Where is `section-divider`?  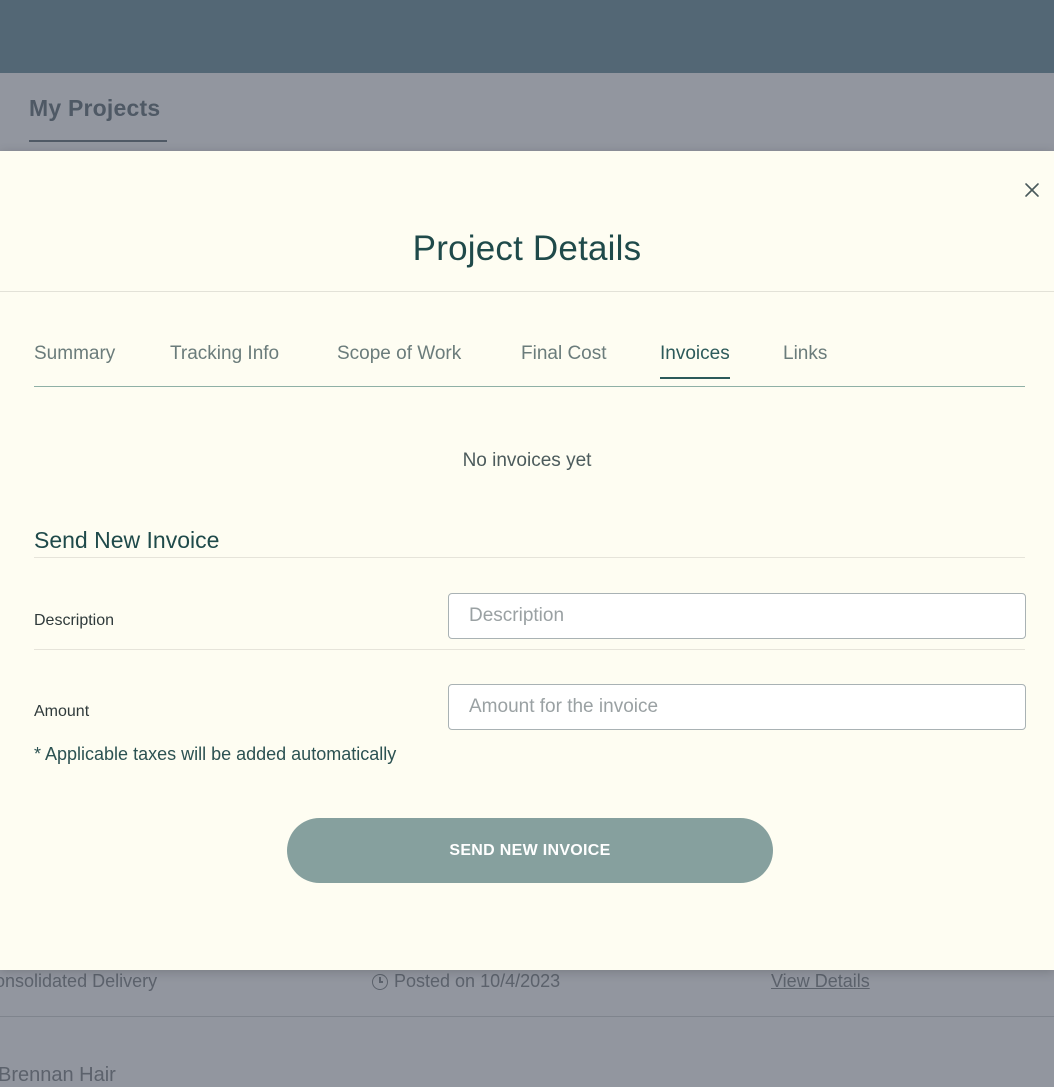 section-divider is located at coordinates (529, 557).